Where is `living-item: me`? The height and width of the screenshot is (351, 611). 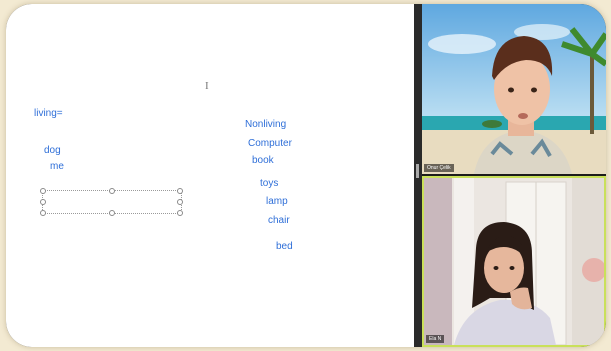
living-item: me is located at coordinates (57, 166).